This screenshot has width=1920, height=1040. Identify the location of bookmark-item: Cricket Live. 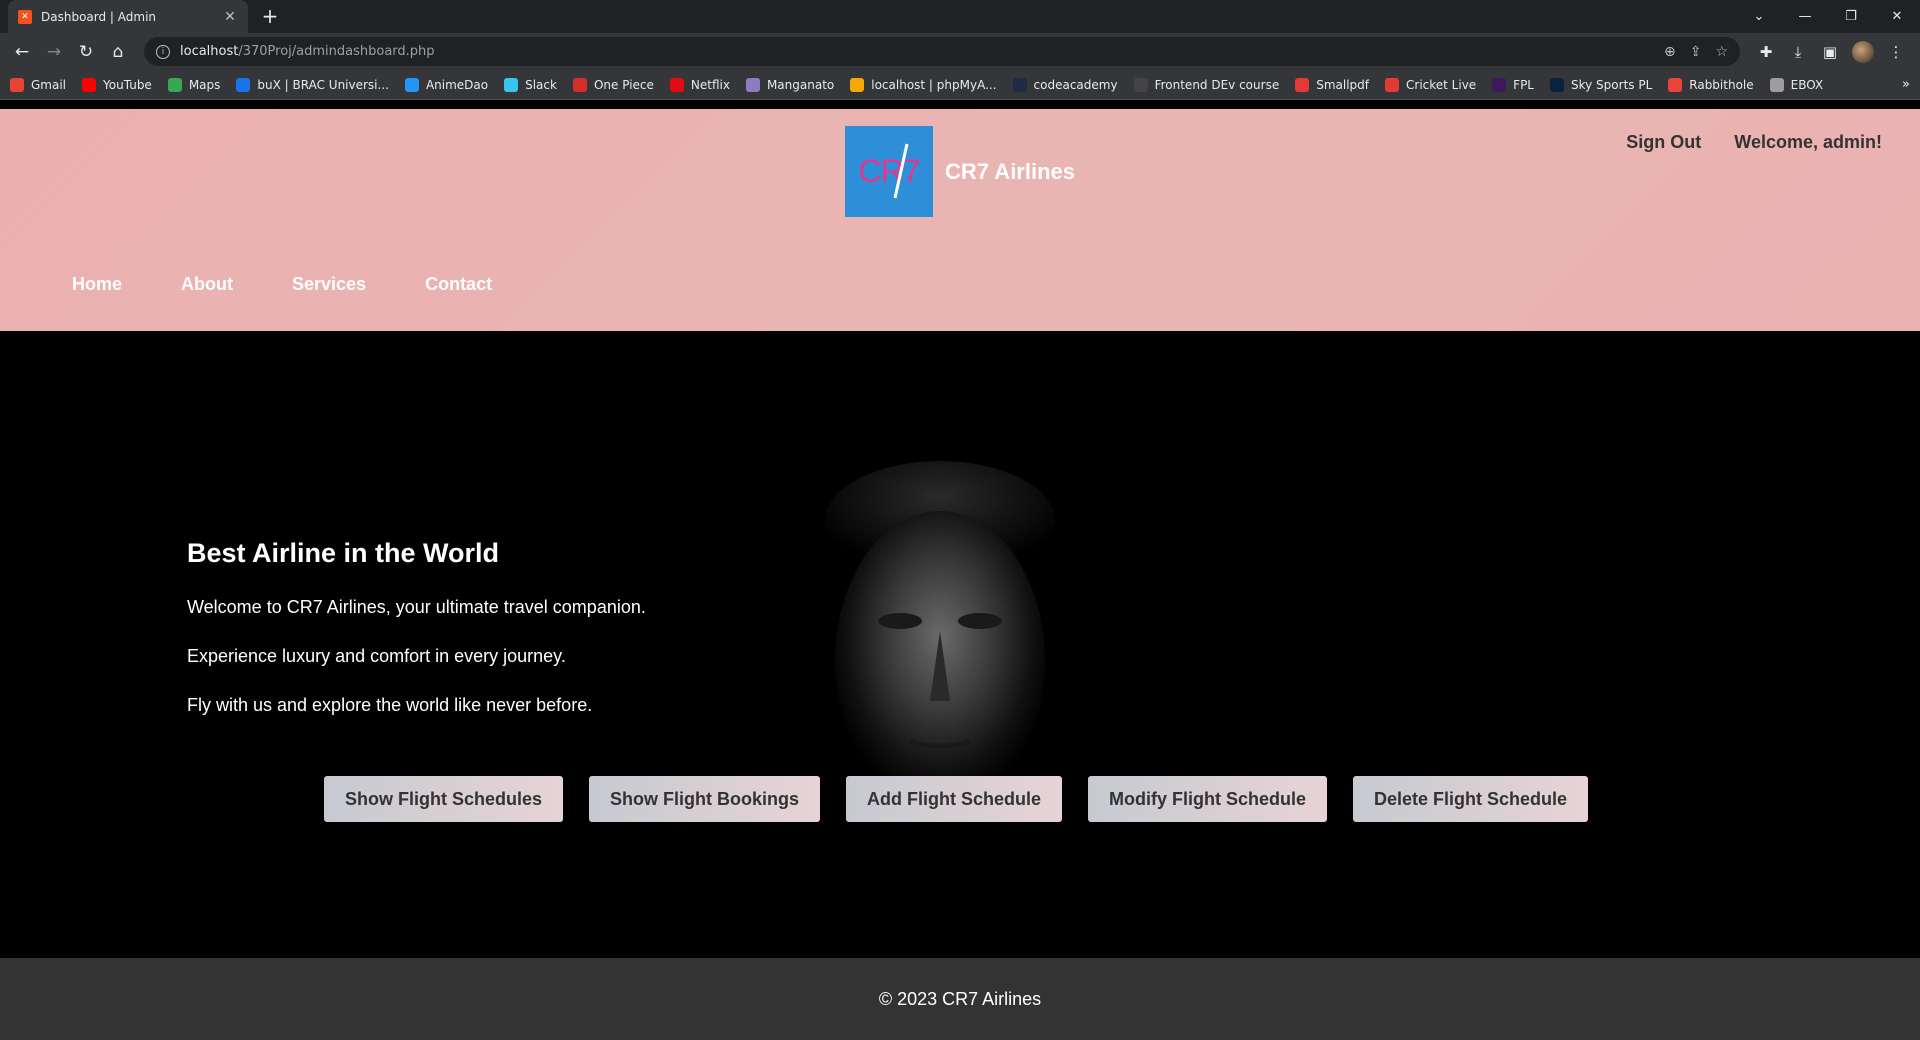
(1431, 84).